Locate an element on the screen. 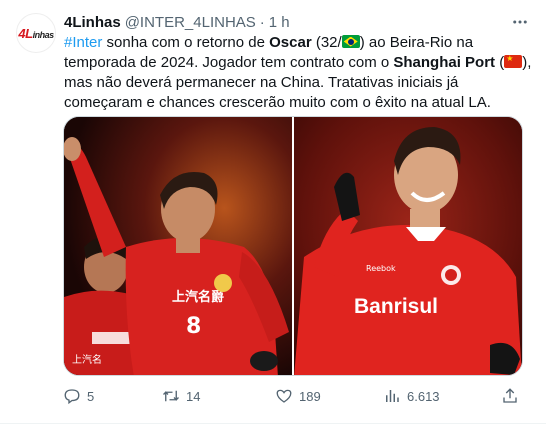  china-flag-icon is located at coordinates (513, 61).